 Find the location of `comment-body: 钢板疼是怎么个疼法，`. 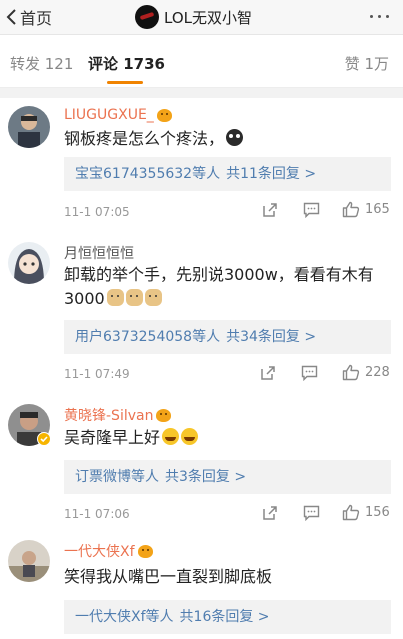

comment-body: 钢板疼是怎么个疼法， is located at coordinates (144, 138).